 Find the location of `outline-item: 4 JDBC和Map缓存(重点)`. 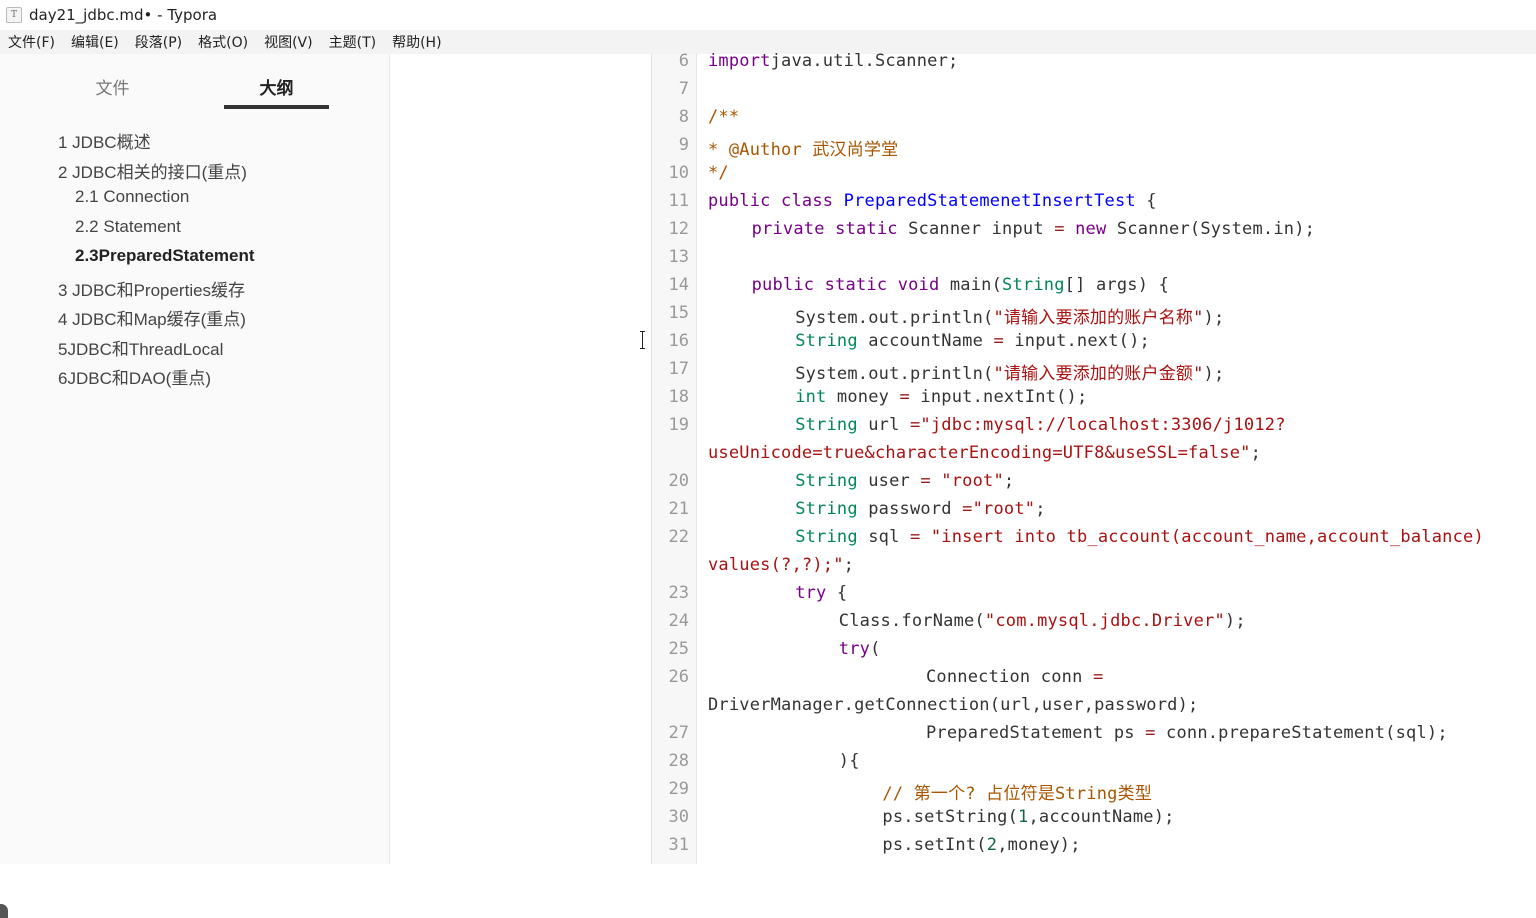

outline-item: 4 JDBC和Map缓存(重点) is located at coordinates (152, 317).